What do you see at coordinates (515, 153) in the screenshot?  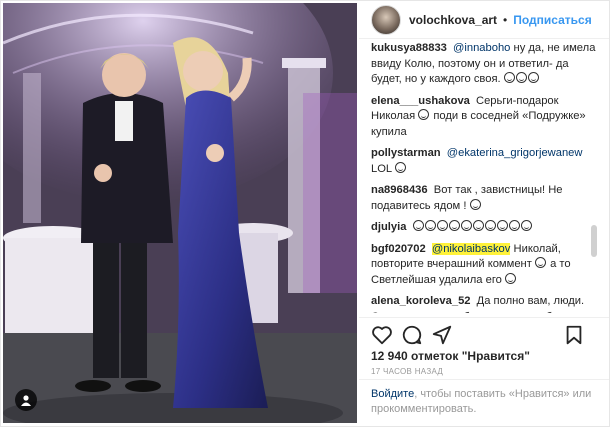 I see `comment-mention: @ekaterina_grigorjewanew` at bounding box center [515, 153].